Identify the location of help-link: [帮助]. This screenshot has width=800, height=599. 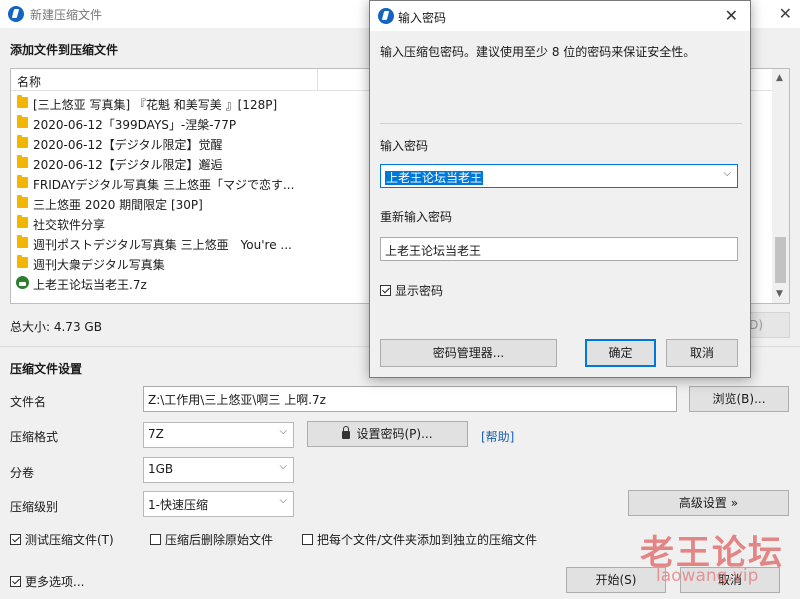
(497, 436).